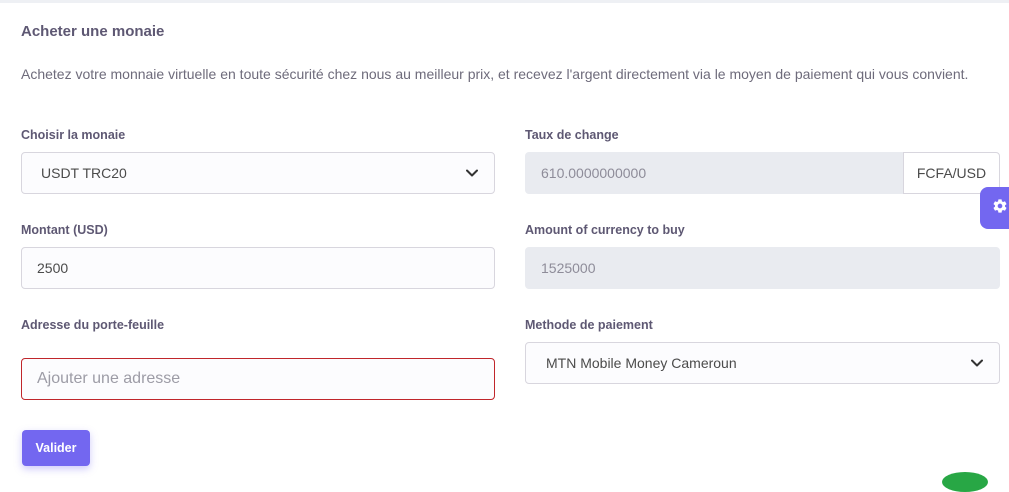  I want to click on currency-select-value: USDT TRC20, so click(84, 173).